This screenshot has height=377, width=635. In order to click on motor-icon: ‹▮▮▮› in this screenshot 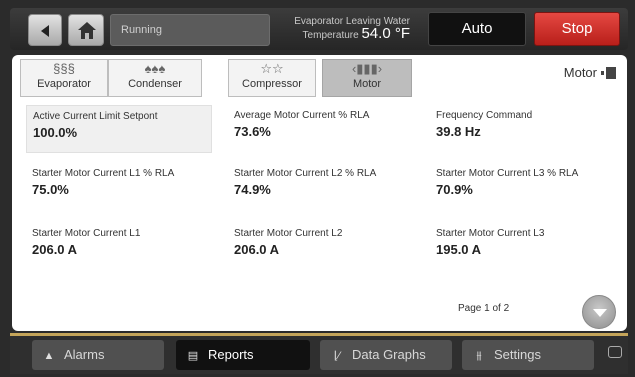, I will do `click(367, 68)`.